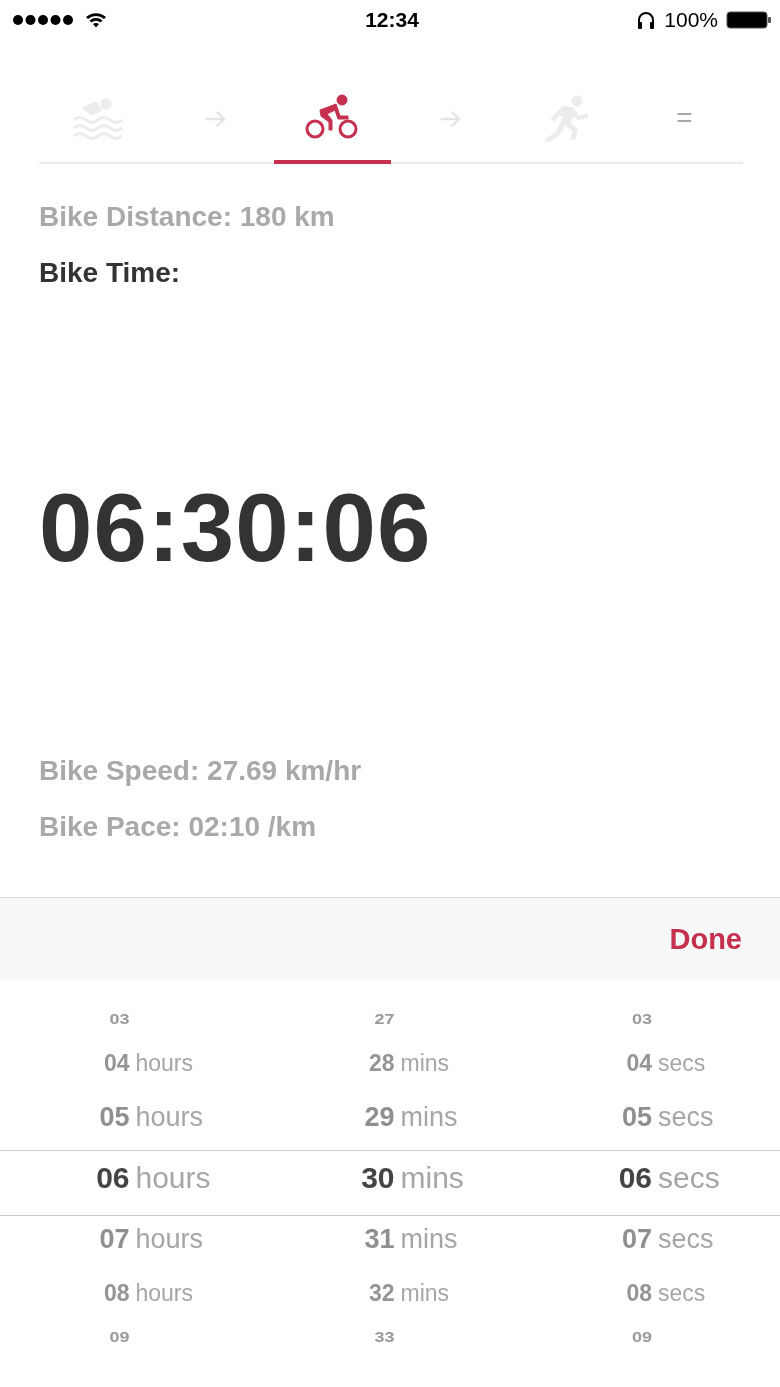  What do you see at coordinates (749, 20) in the screenshot?
I see `battery-icon` at bounding box center [749, 20].